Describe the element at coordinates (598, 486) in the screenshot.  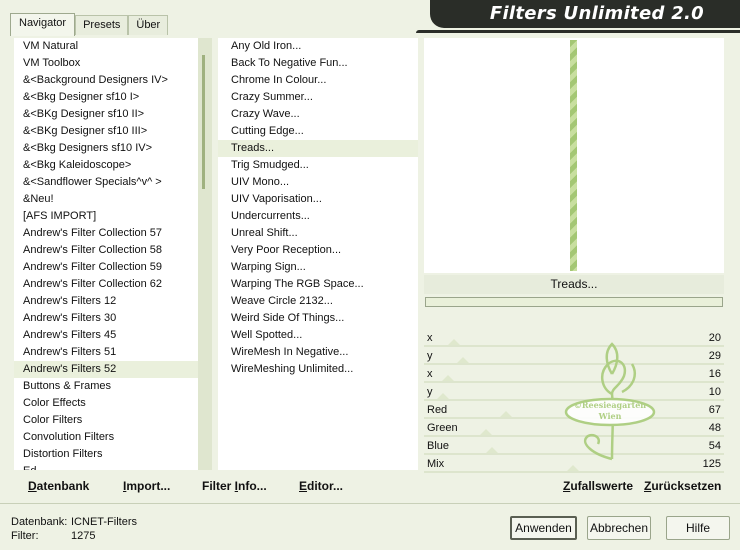
I see `randomize-button: Zufallswerte` at that location.